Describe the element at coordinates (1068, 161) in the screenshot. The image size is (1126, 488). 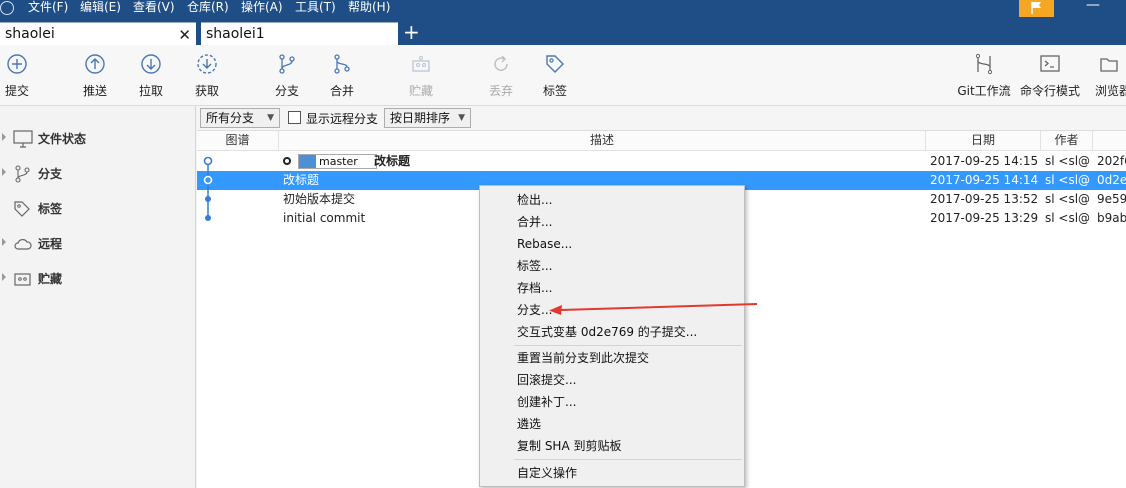
I see `commit-author: sl <sl@` at that location.